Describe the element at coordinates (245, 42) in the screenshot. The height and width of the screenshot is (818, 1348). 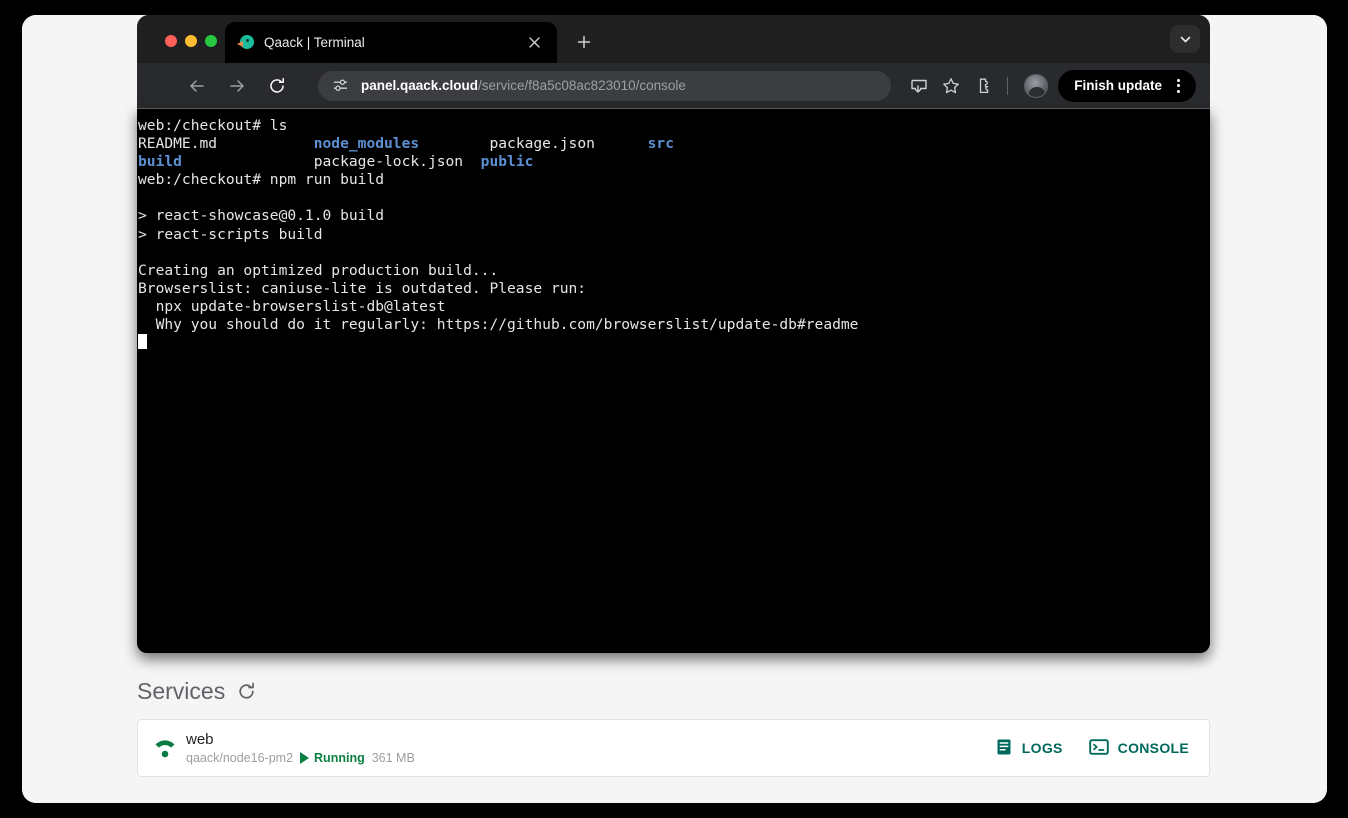
I see `duck-icon` at that location.